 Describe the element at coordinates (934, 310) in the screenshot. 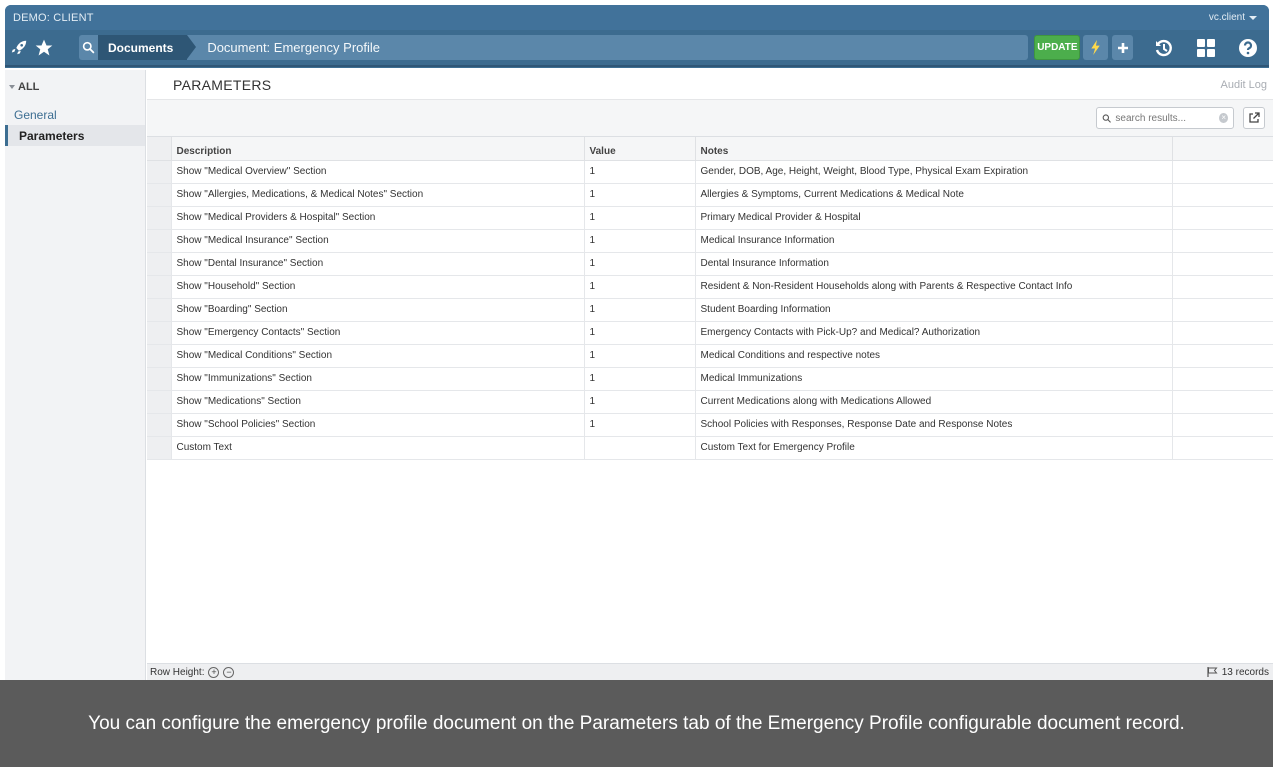

I see `cell-notes: Student Boarding Information` at that location.